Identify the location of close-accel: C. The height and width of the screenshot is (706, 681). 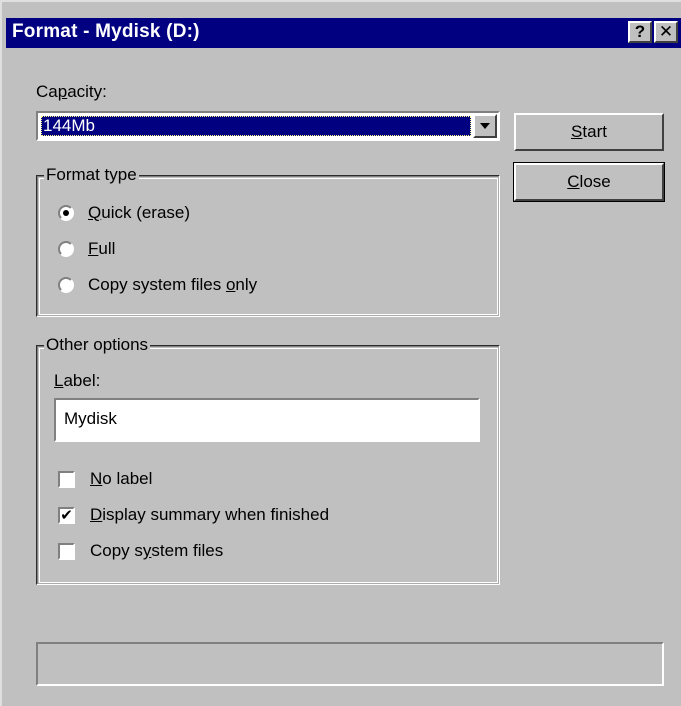
(573, 181).